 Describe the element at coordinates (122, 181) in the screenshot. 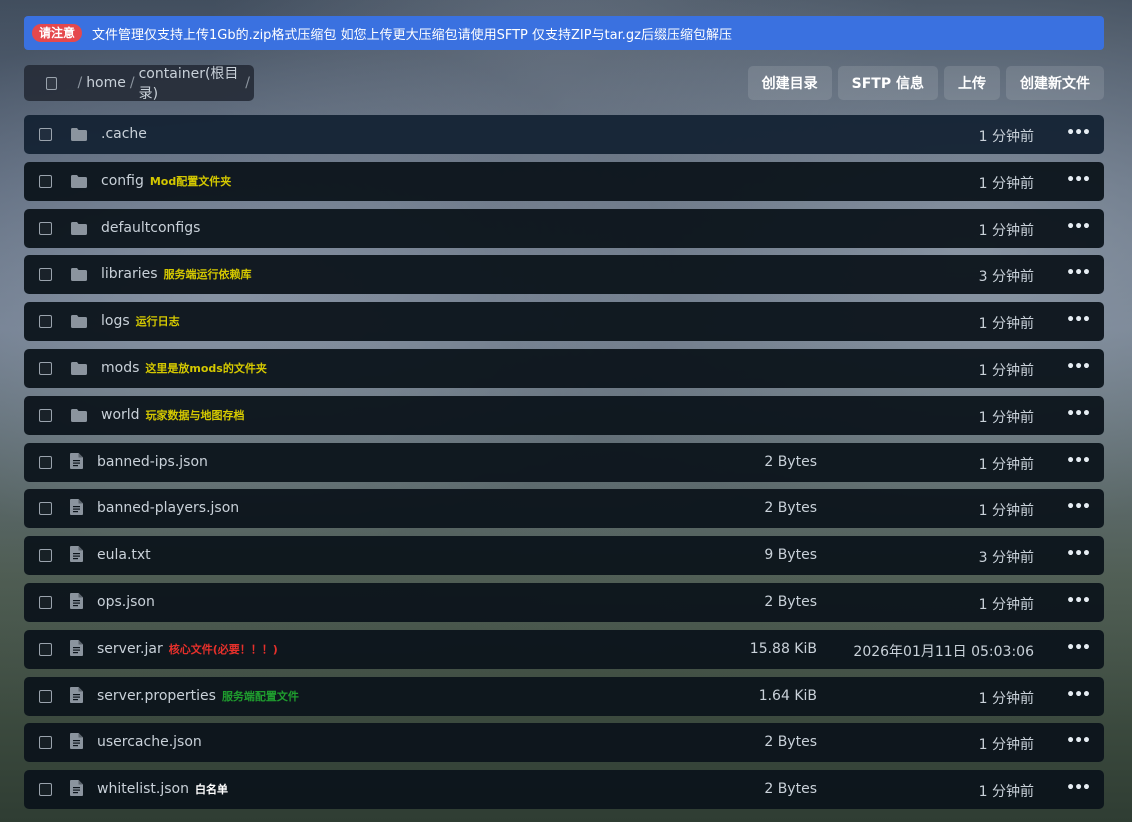

I see `file-name: config` at that location.